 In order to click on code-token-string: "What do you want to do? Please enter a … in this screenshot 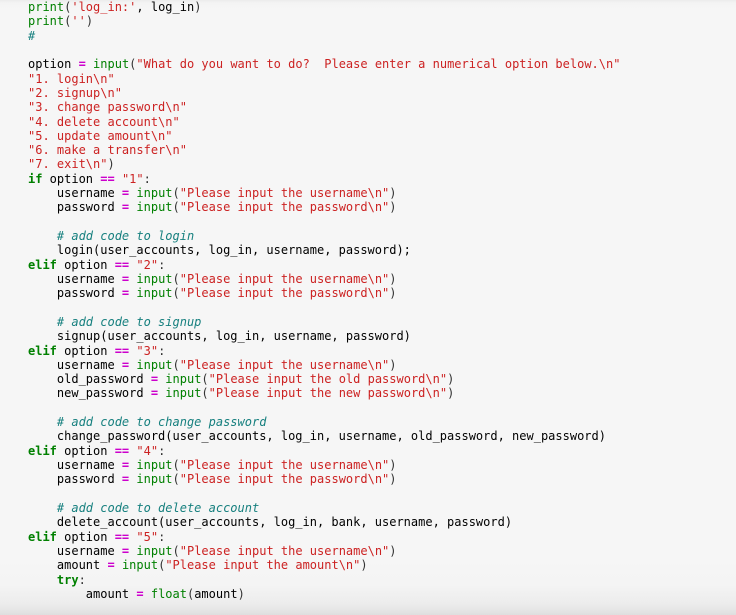, I will do `click(378, 64)`.